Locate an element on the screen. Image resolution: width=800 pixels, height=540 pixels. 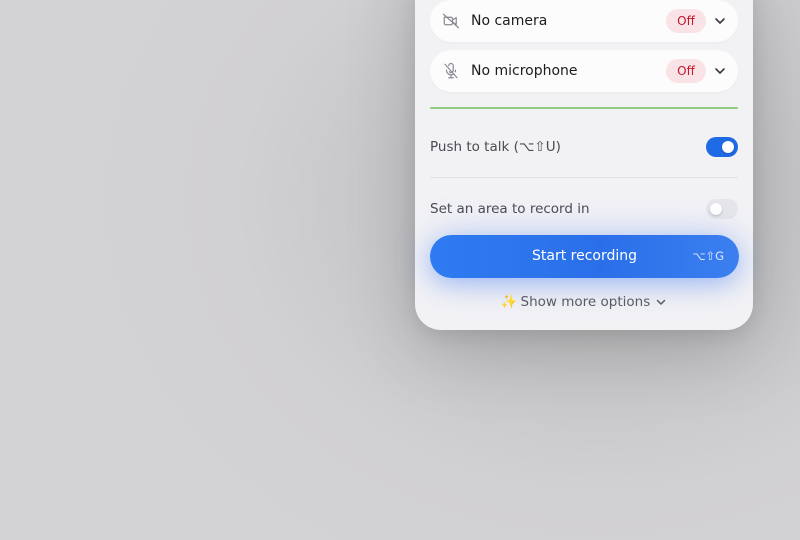
record-area-label: Set an area to record in is located at coordinates (510, 209).